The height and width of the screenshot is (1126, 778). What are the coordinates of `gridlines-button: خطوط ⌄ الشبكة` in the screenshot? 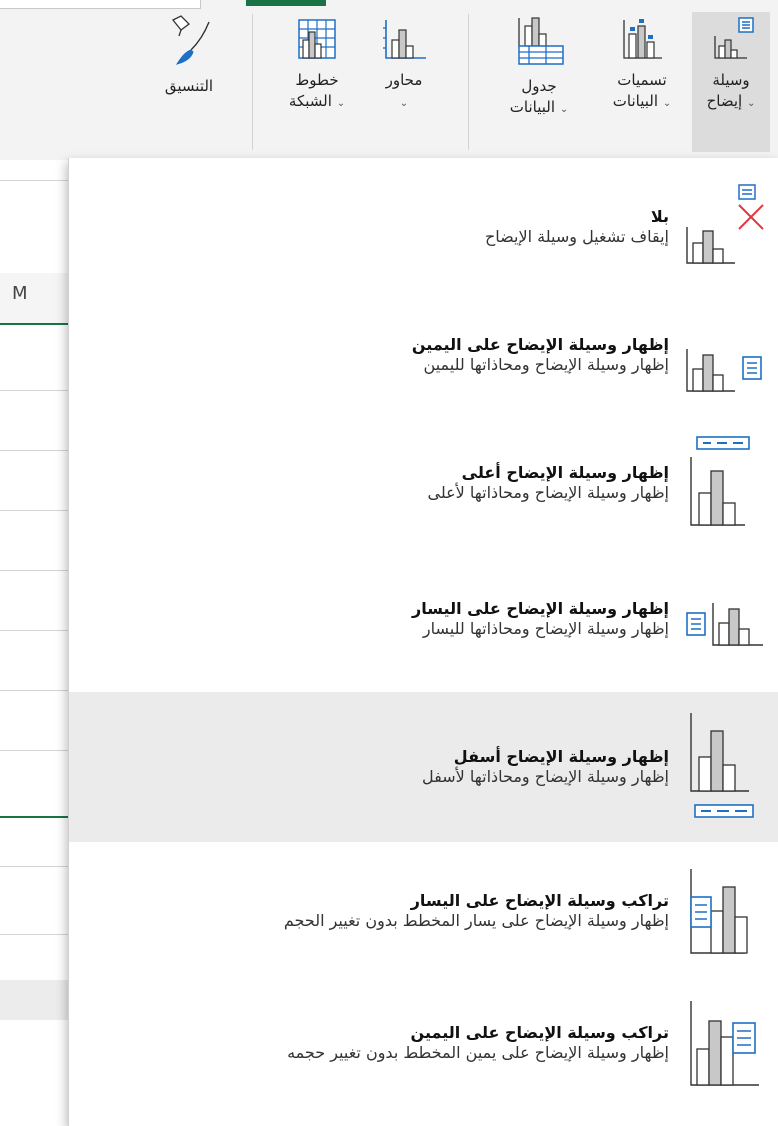 It's located at (317, 82).